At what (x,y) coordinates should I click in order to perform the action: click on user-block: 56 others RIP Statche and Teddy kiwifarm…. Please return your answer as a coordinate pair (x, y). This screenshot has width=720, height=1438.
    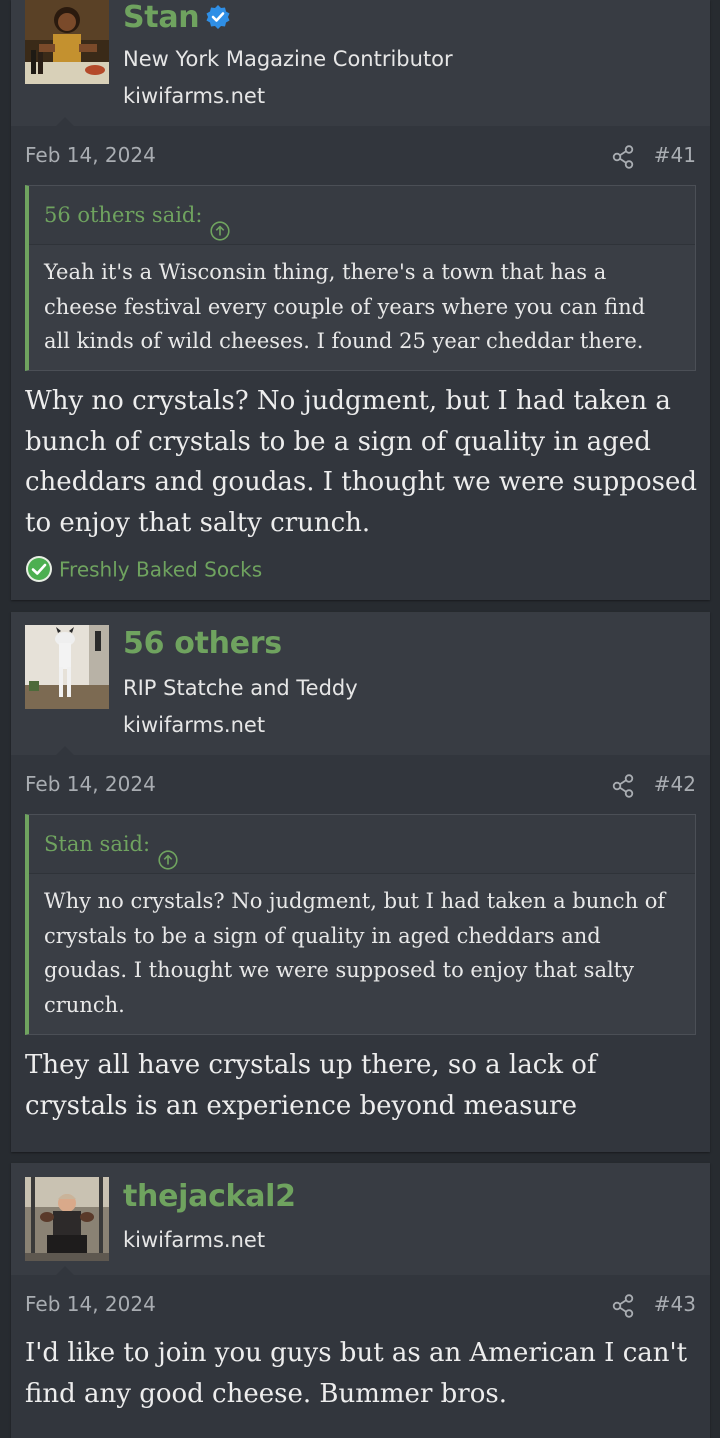
    Looking at the image, I should click on (360, 684).